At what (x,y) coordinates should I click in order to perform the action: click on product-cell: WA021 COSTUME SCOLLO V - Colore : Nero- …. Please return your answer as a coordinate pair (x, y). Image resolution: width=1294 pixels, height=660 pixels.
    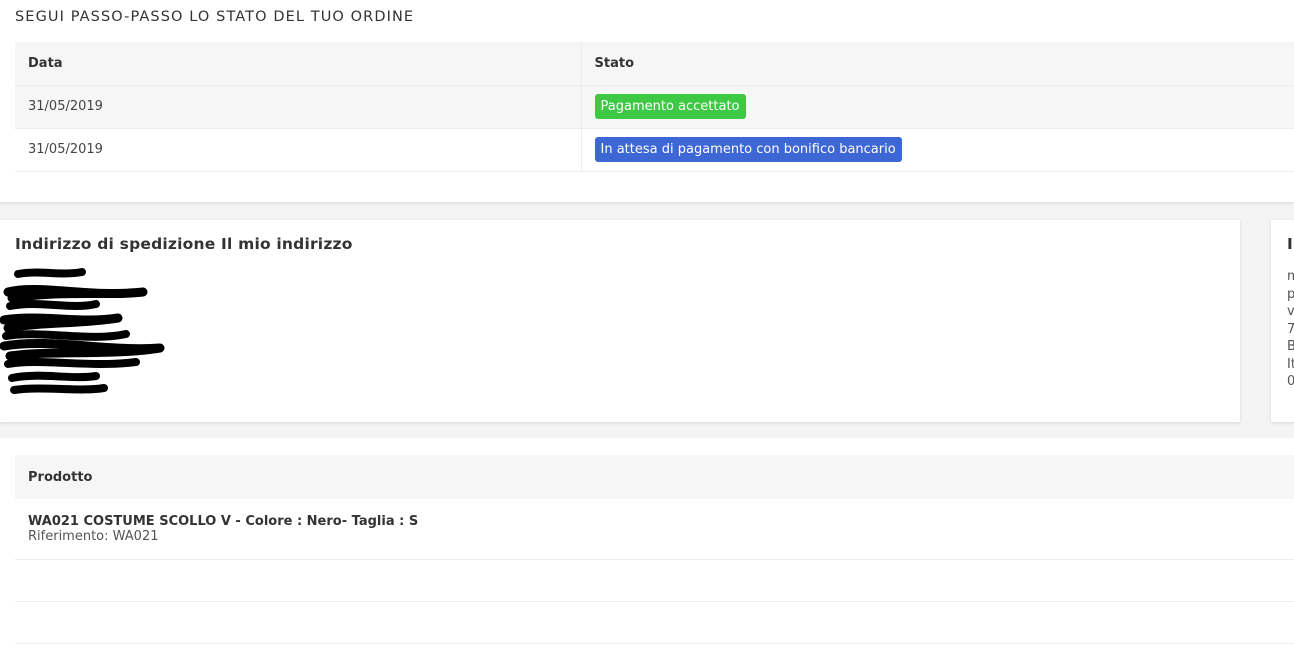
    Looking at the image, I should click on (654, 529).